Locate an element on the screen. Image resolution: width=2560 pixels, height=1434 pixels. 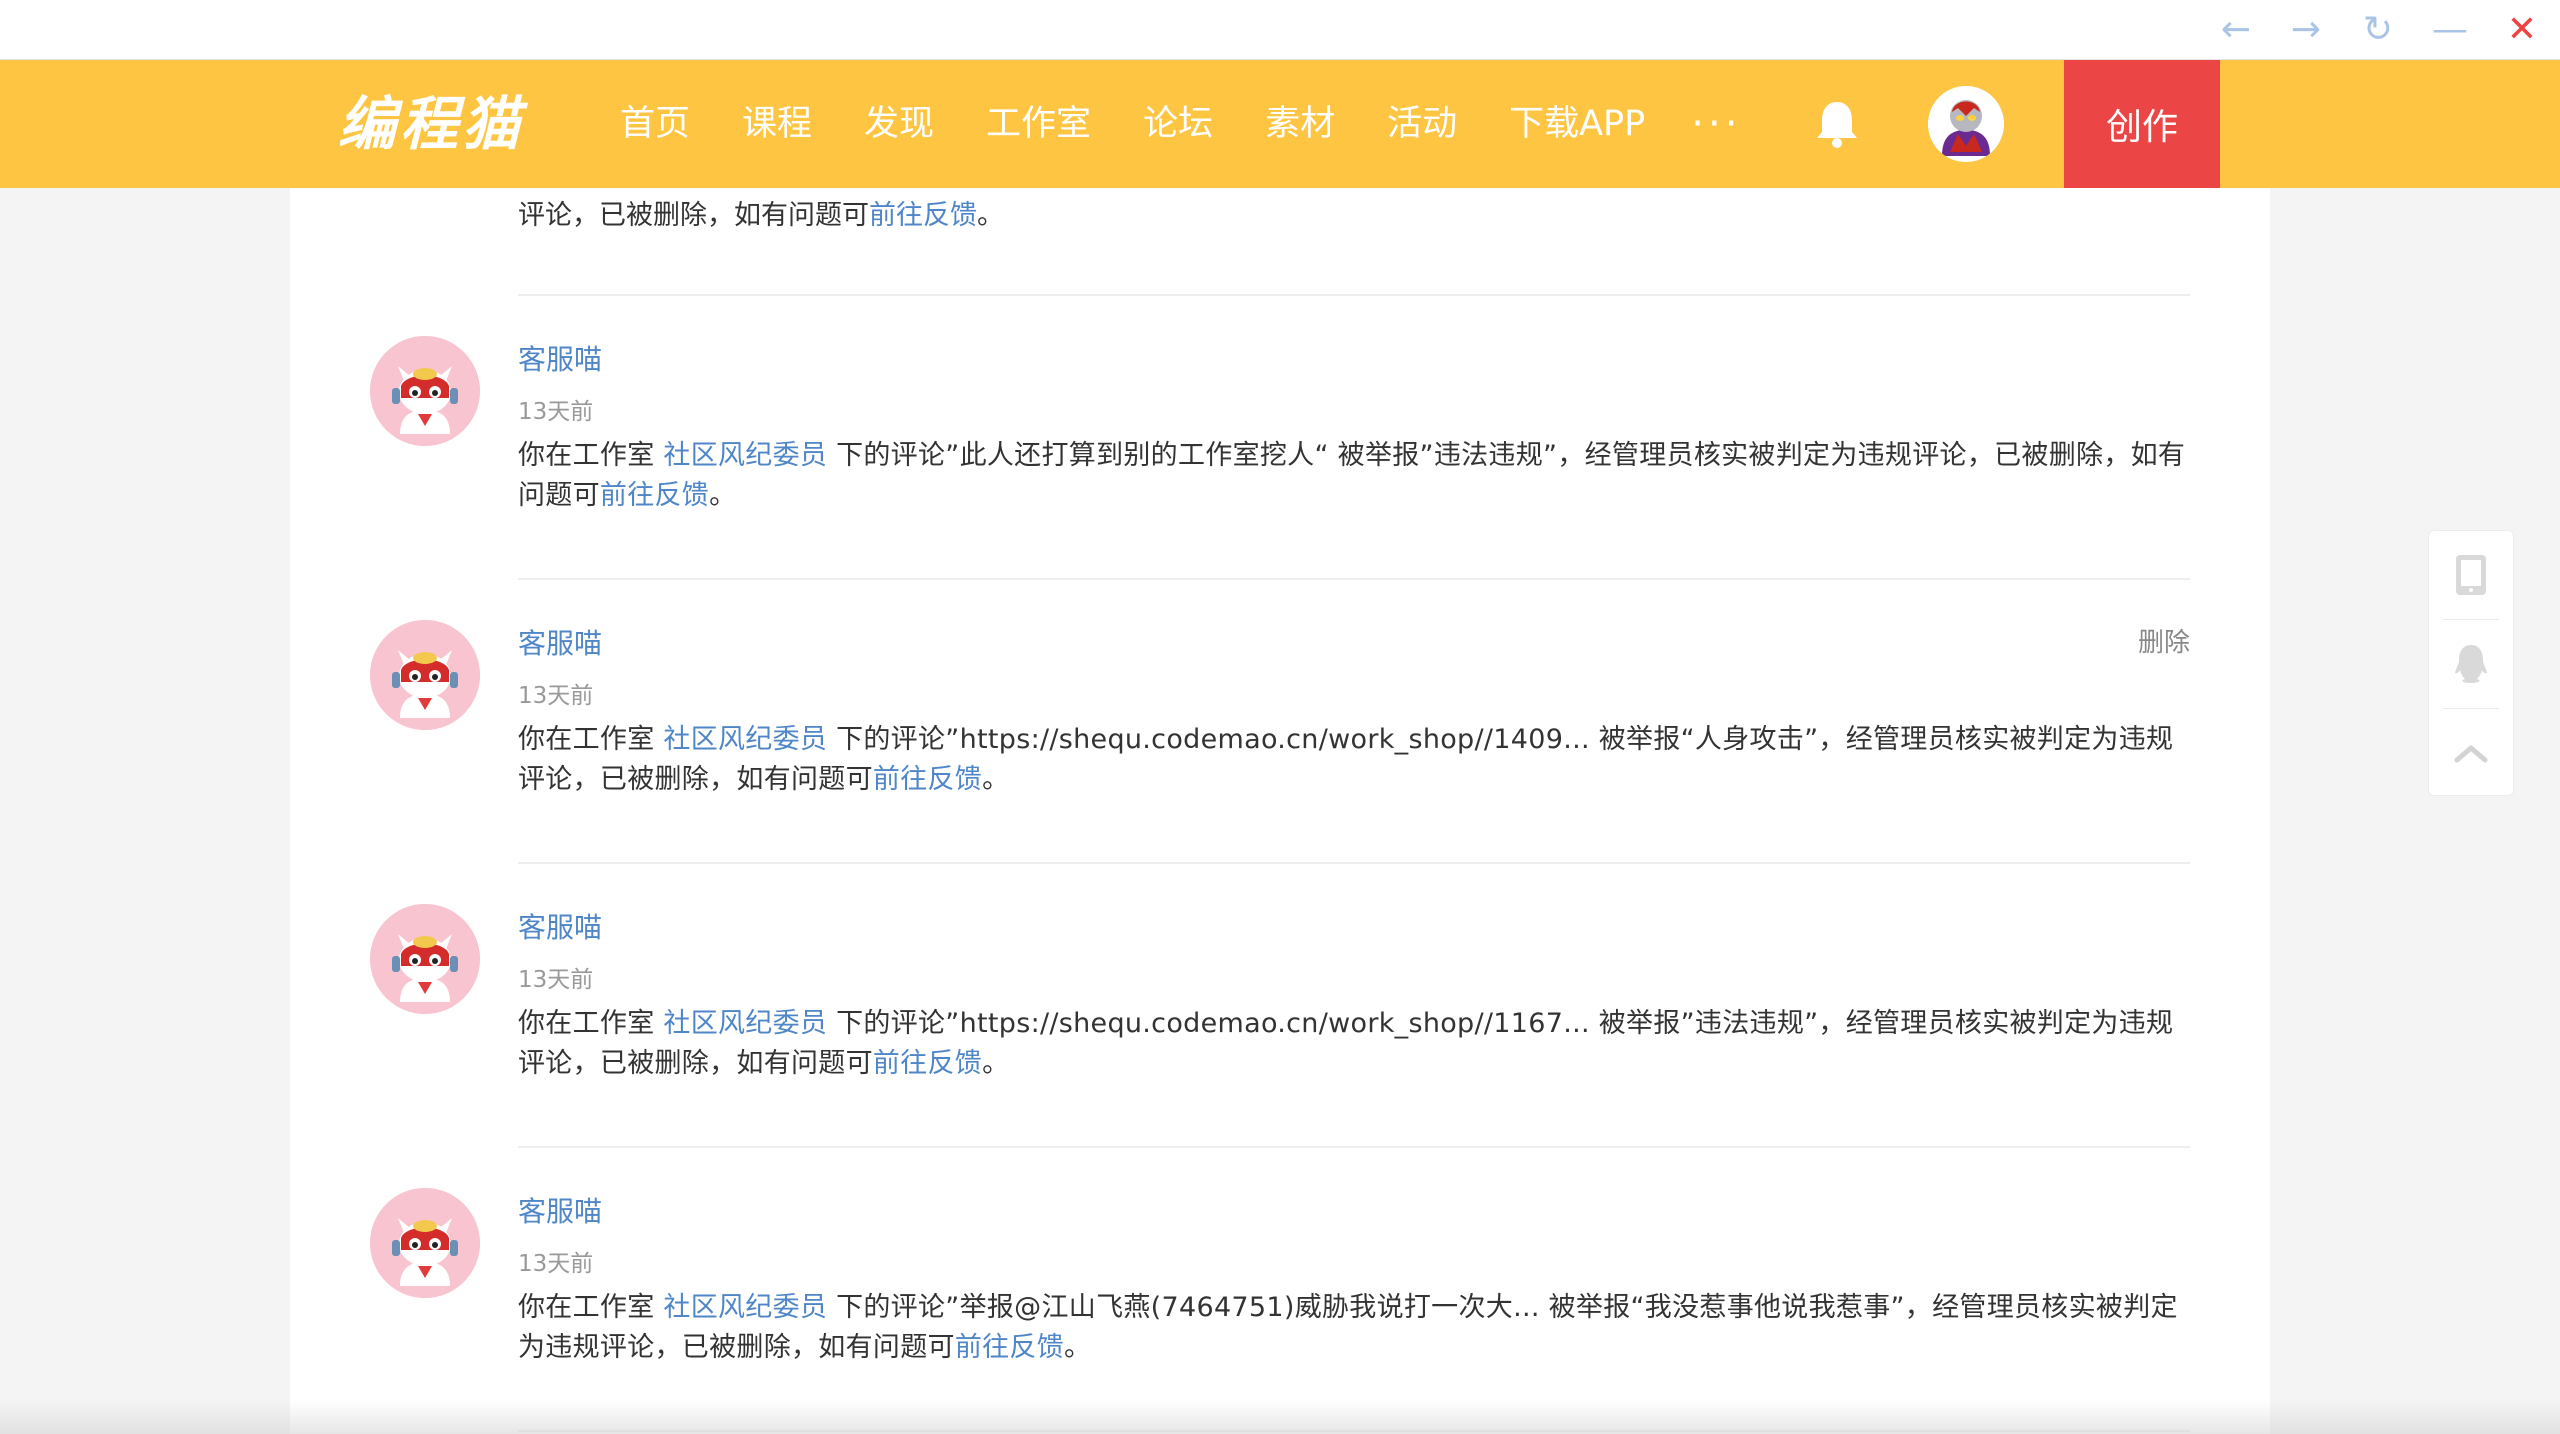
side-toolbar is located at coordinates (2471, 663).